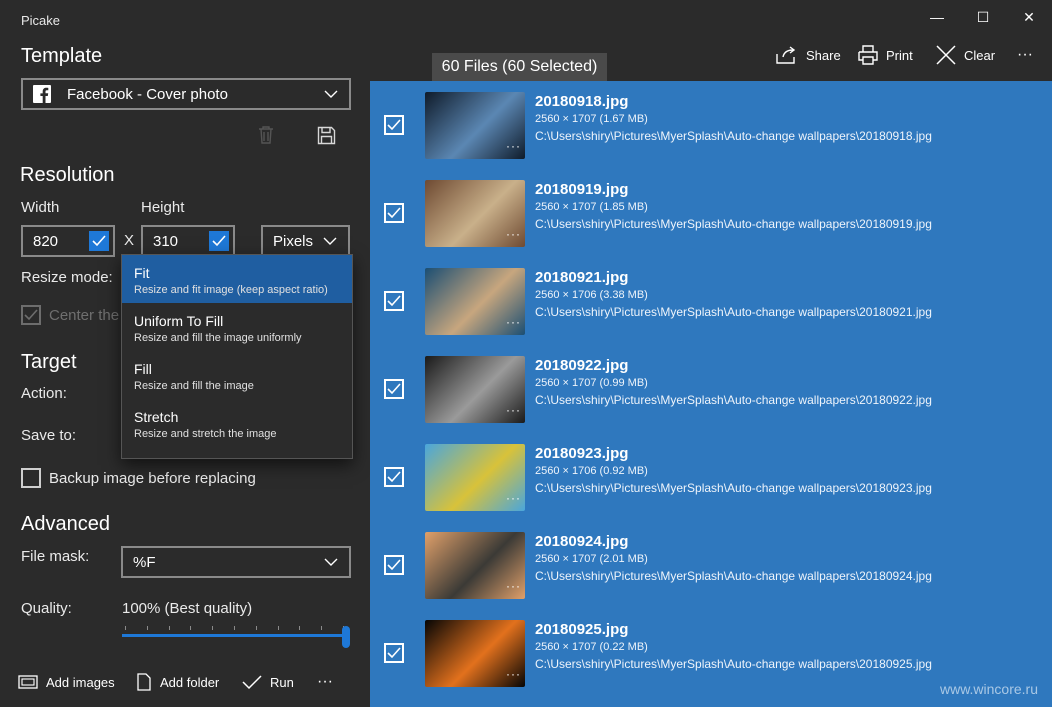 This screenshot has height=707, width=1052. Describe the element at coordinates (40, 207) in the screenshot. I see `width-label: Width` at that location.